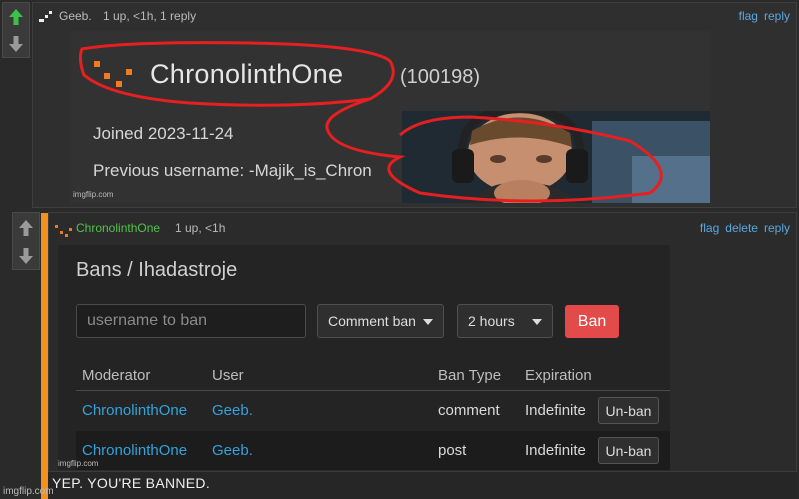 This screenshot has height=499, width=799. I want to click on comment-actions: flag reply, so click(761, 16).